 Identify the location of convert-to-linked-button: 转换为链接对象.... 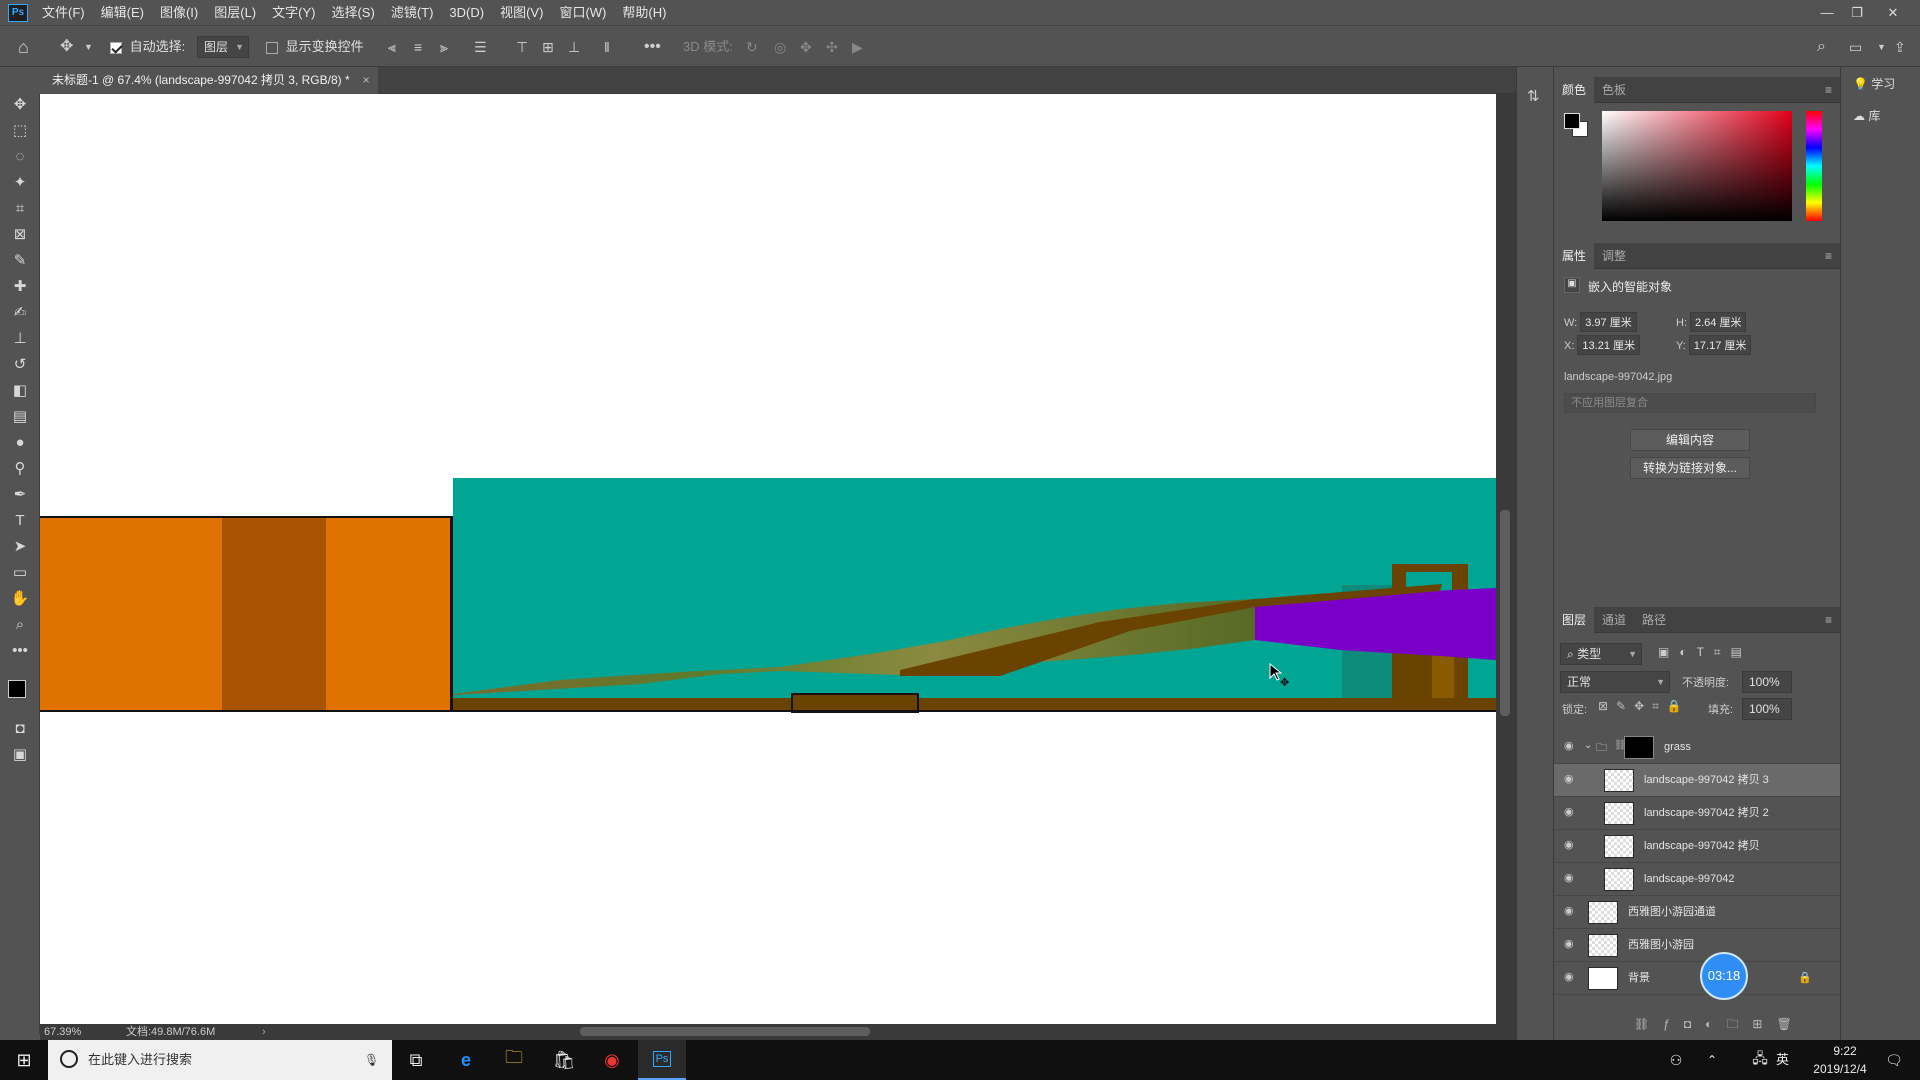
(1690, 468).